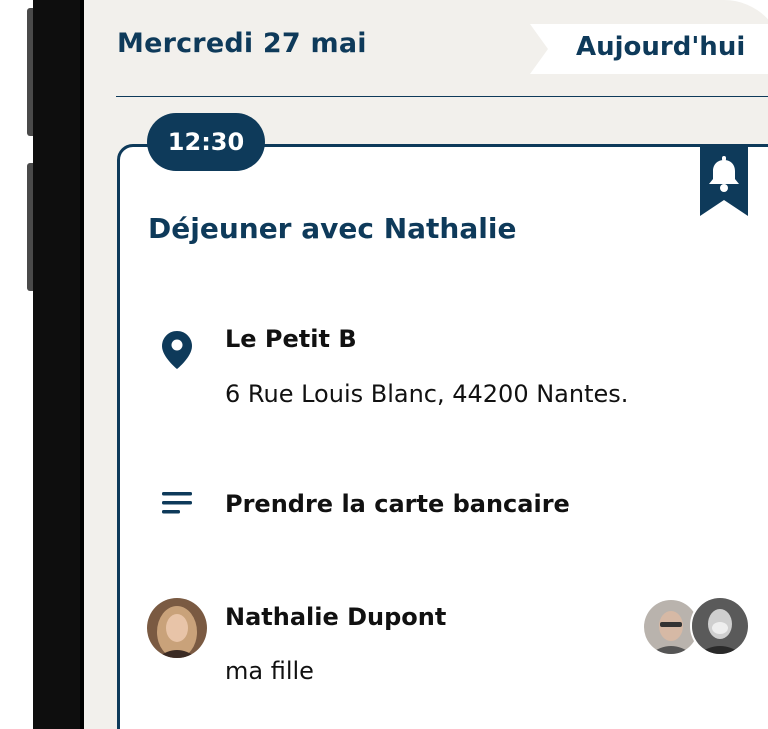 The width and height of the screenshot is (768, 729). What do you see at coordinates (720, 626) in the screenshot?
I see `participant-avatar` at bounding box center [720, 626].